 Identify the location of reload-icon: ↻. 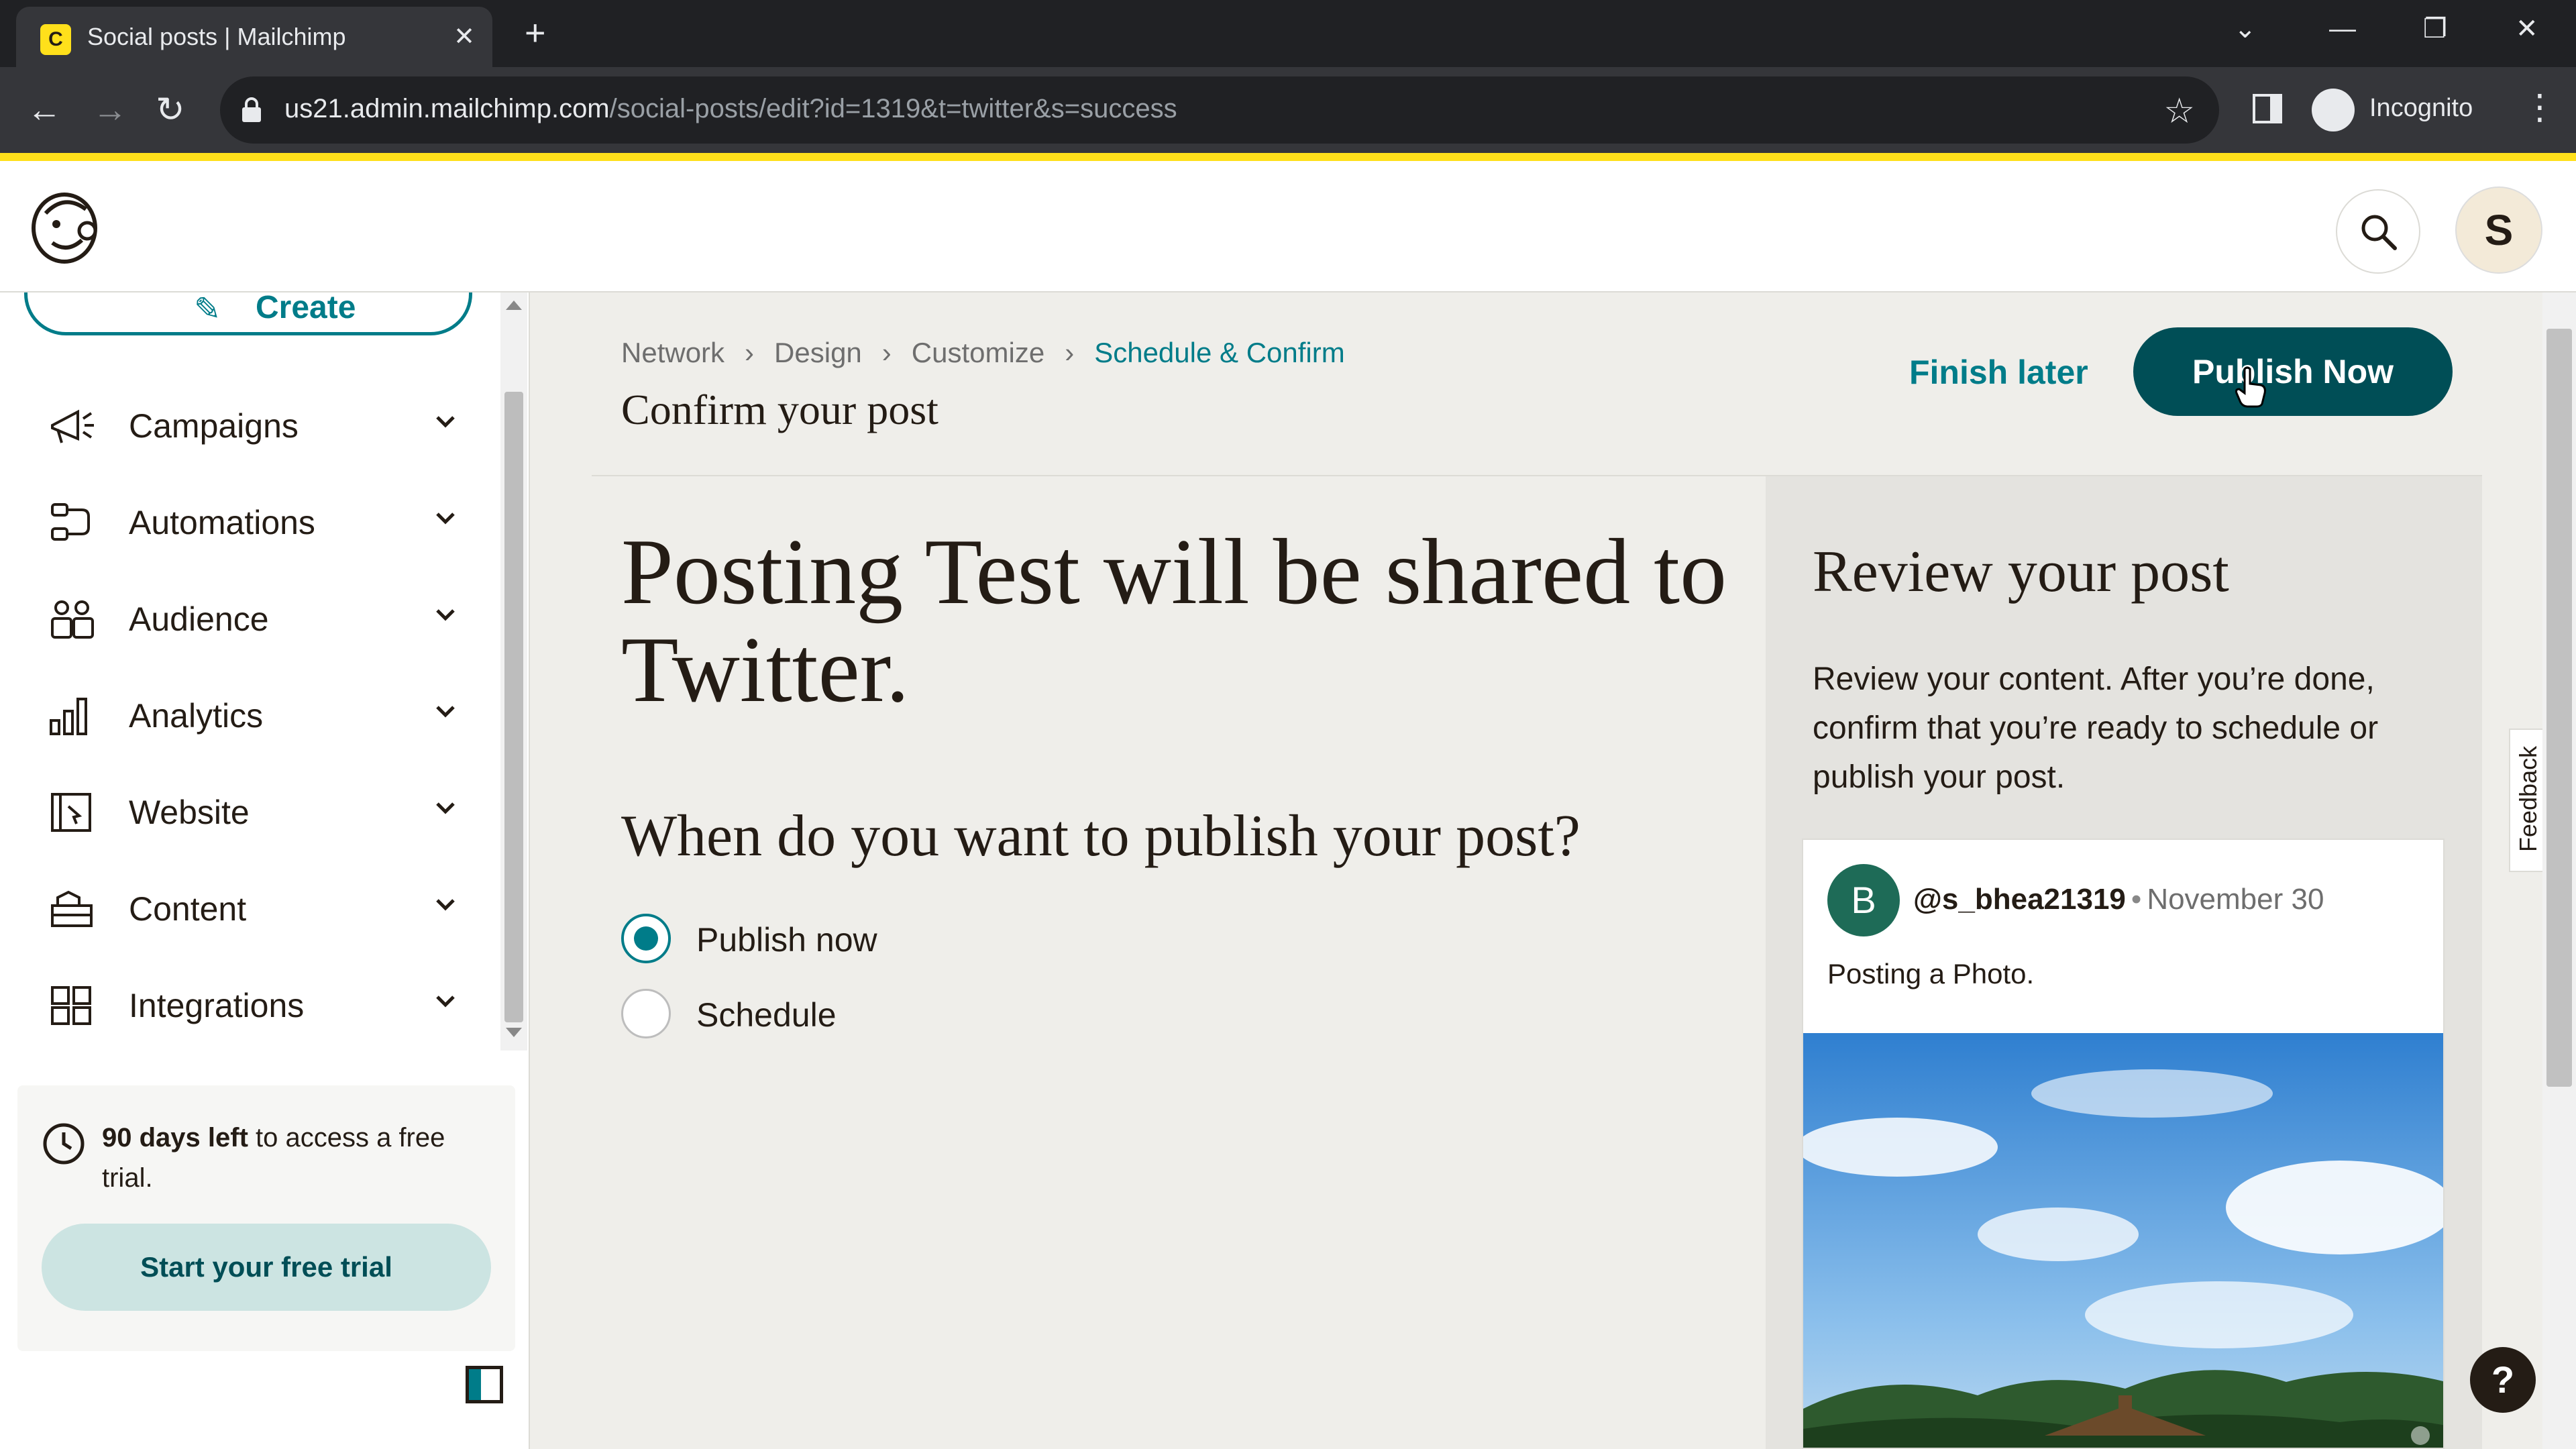
(170, 110).